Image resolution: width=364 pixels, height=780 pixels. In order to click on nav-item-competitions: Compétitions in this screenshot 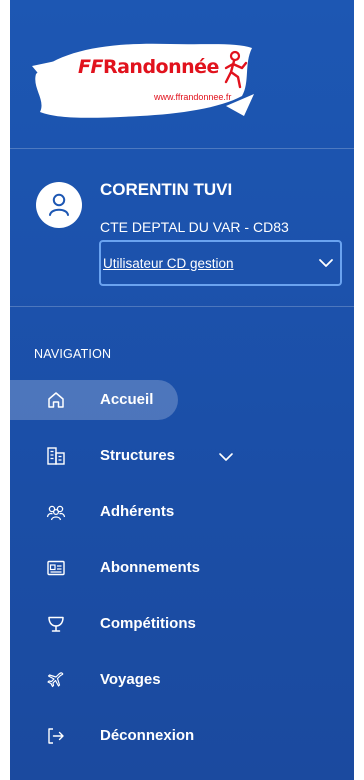, I will do `click(182, 624)`.